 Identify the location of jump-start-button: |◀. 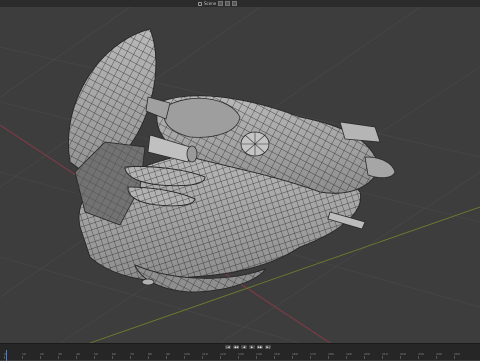
(228, 347).